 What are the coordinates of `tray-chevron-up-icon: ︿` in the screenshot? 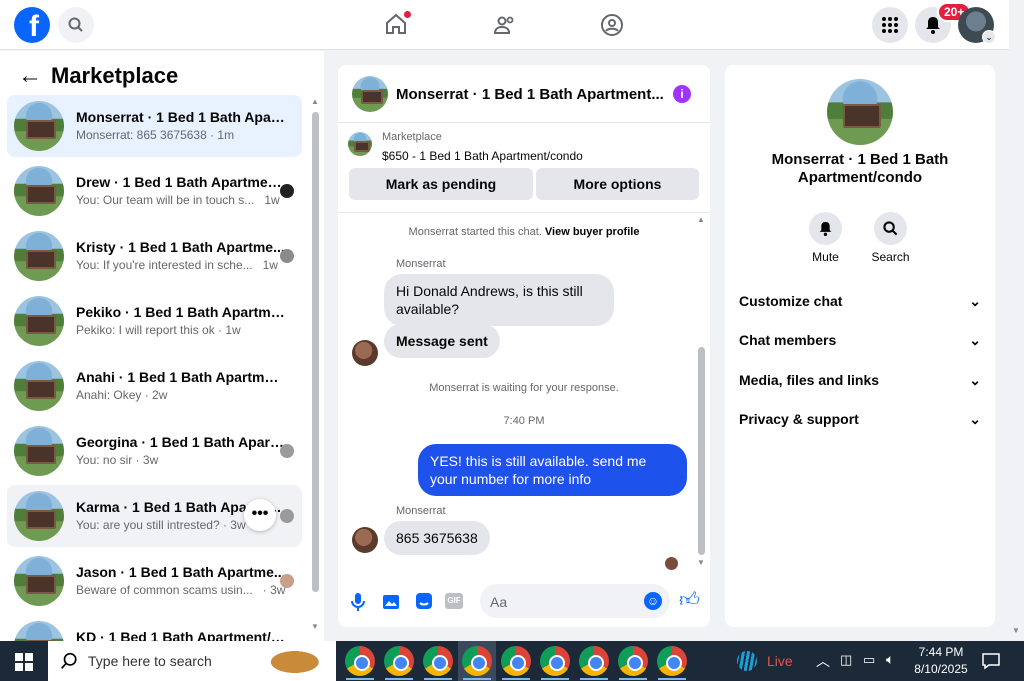 It's located at (823, 661).